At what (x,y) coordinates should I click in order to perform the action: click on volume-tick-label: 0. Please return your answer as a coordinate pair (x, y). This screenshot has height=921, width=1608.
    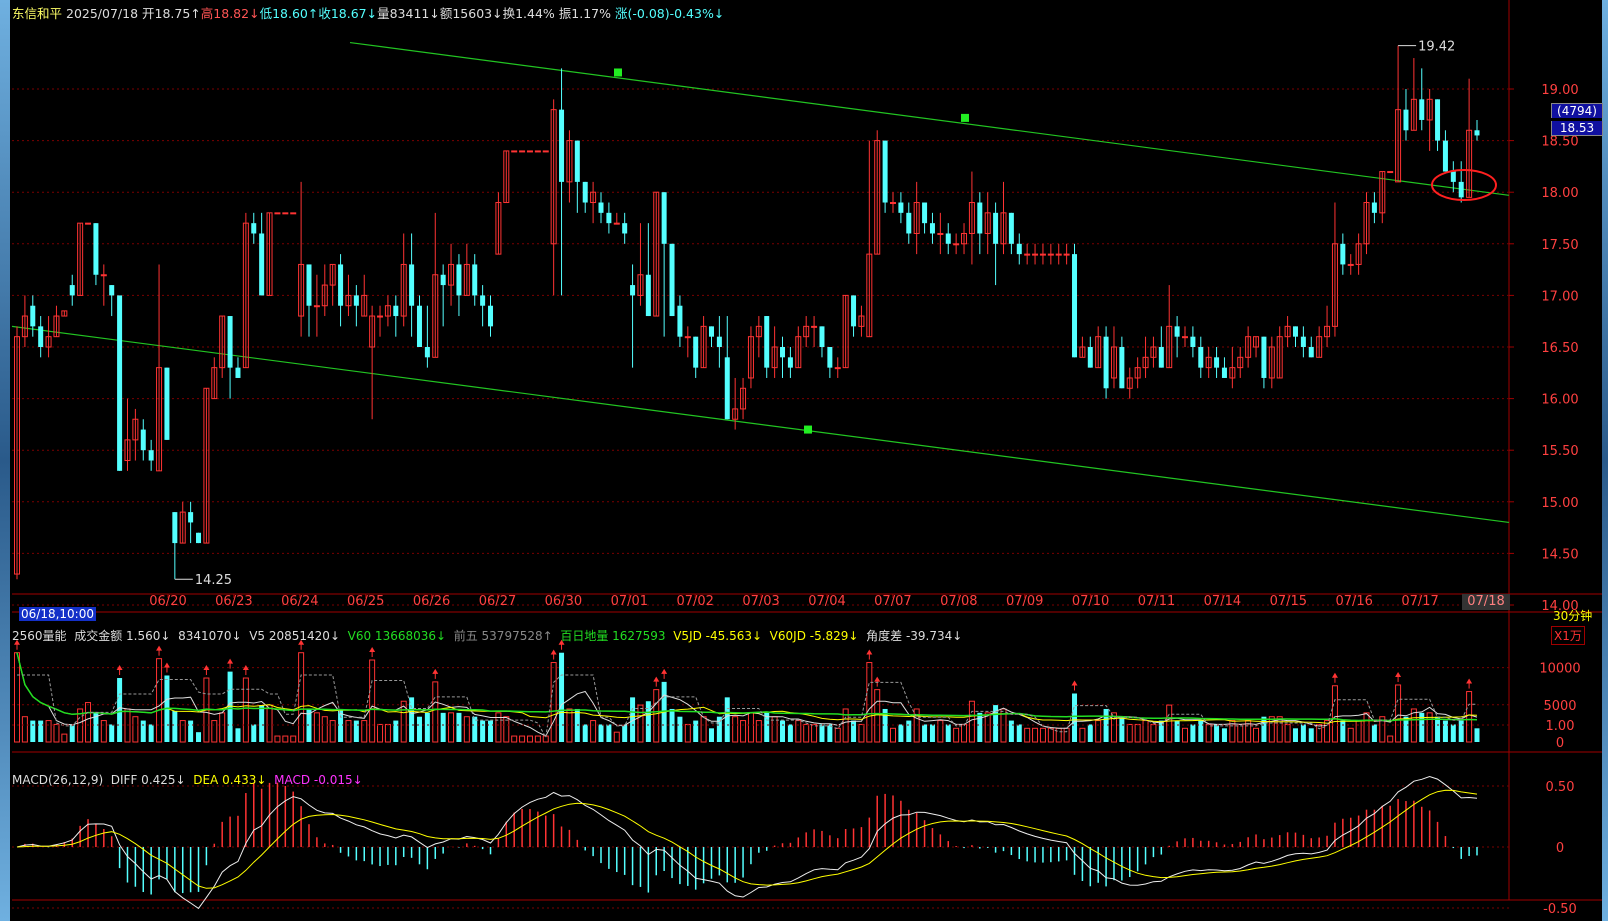
    Looking at the image, I should click on (1560, 743).